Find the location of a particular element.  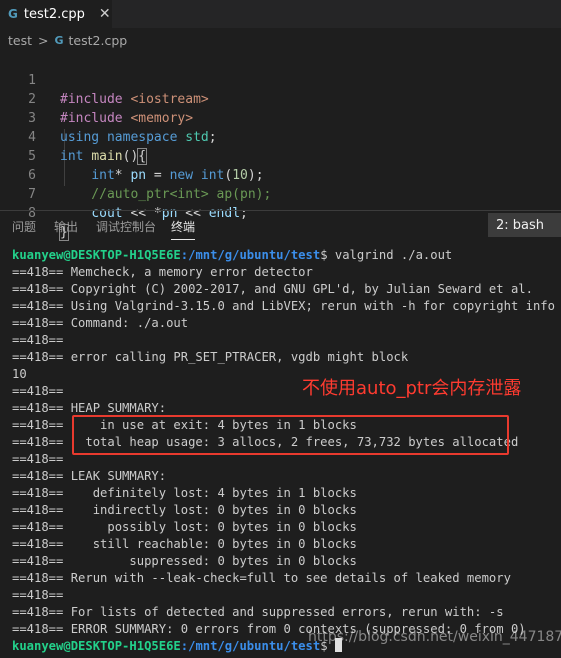

code-line: 4 int main(){ is located at coordinates (280, 137).